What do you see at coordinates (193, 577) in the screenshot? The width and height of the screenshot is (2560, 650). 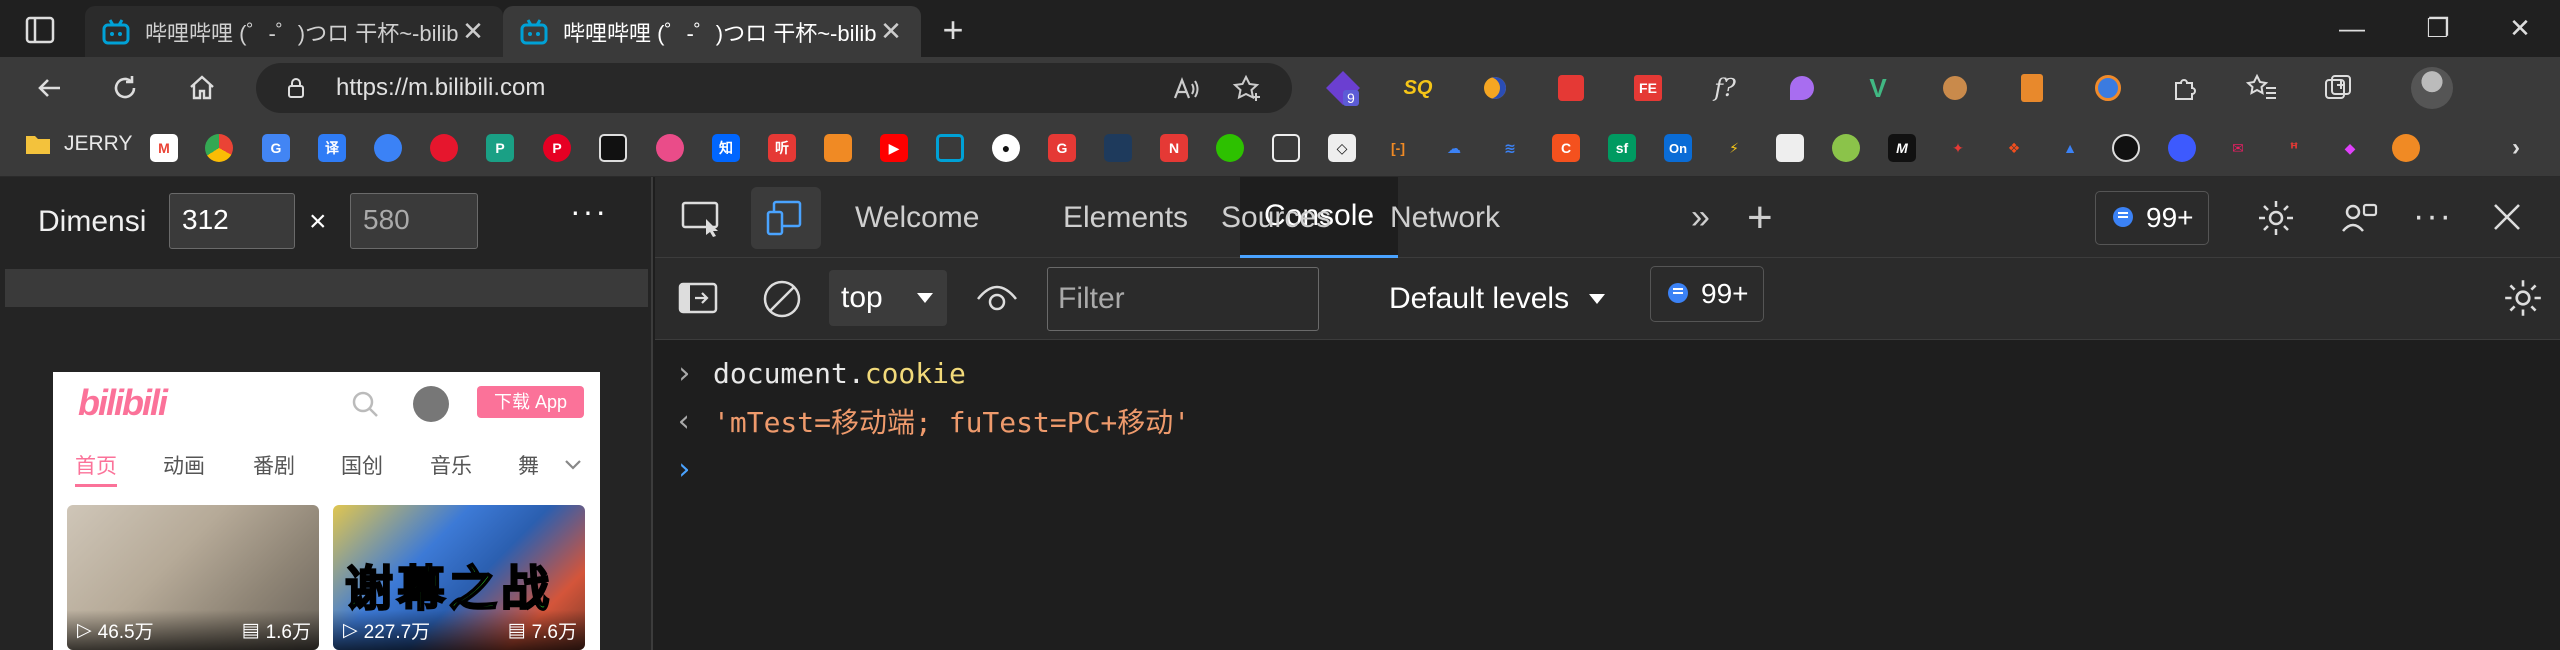 I see `video-card: ▷ 46.5万 ▤ 1.6万` at bounding box center [193, 577].